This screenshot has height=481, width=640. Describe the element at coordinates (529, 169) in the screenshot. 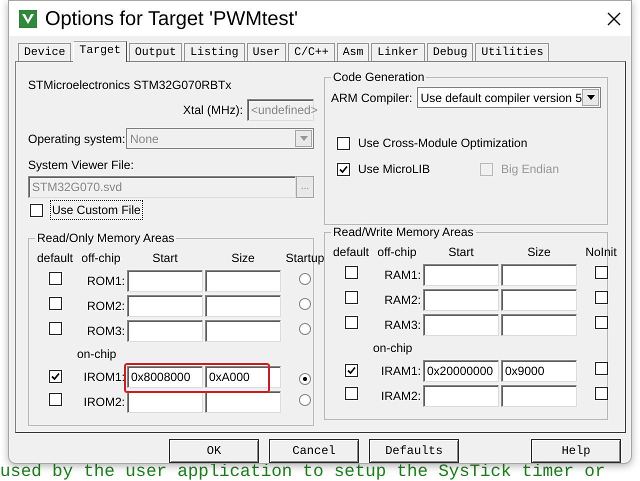

I see `checkbox-label: Big Endian` at that location.